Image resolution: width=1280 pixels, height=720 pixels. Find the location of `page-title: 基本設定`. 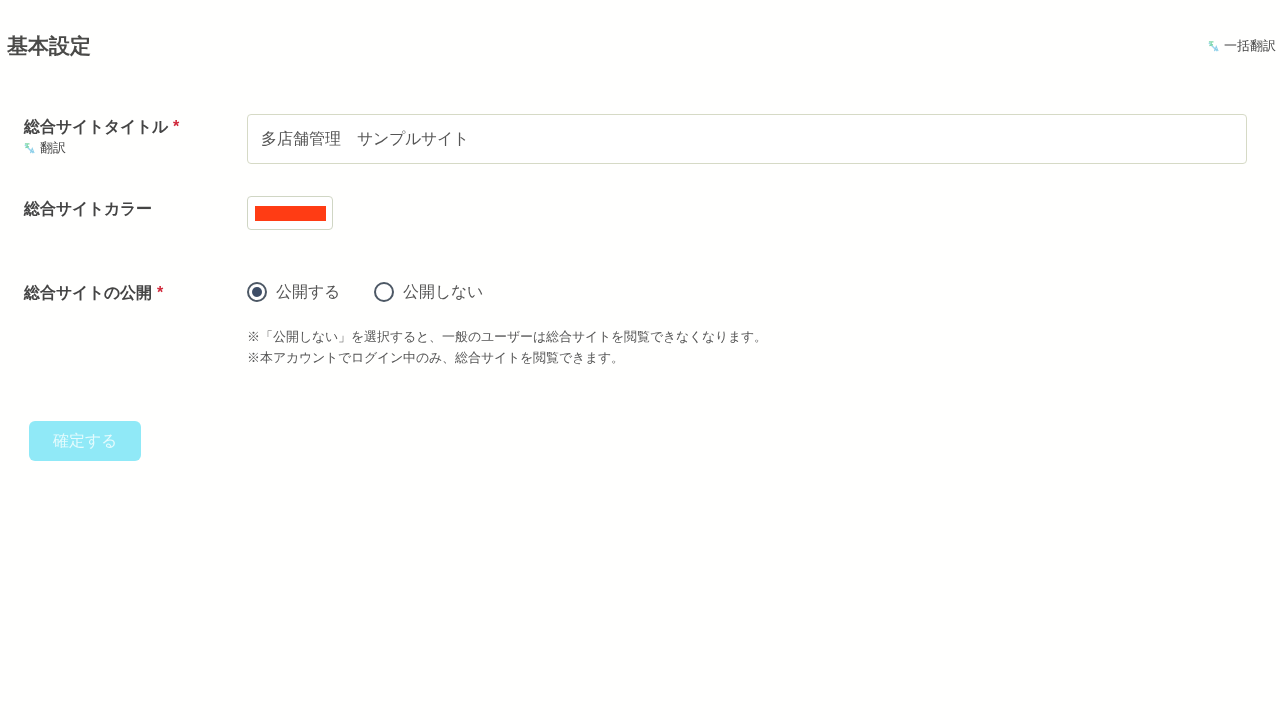

page-title: 基本設定 is located at coordinates (49, 46).